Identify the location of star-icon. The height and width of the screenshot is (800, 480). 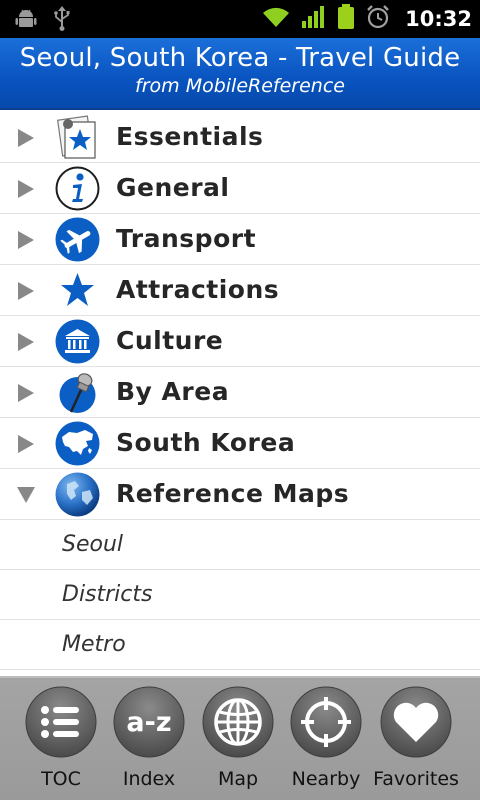
(77, 289).